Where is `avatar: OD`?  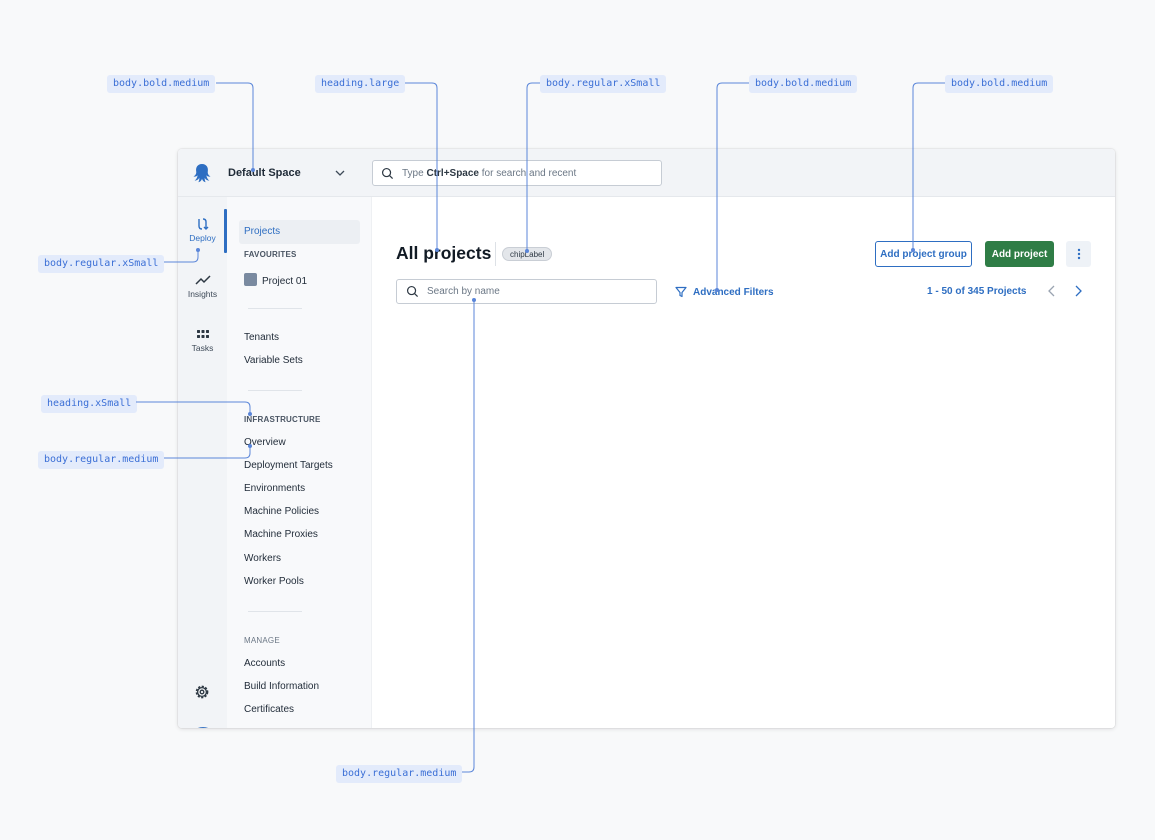 avatar: OD is located at coordinates (203, 727).